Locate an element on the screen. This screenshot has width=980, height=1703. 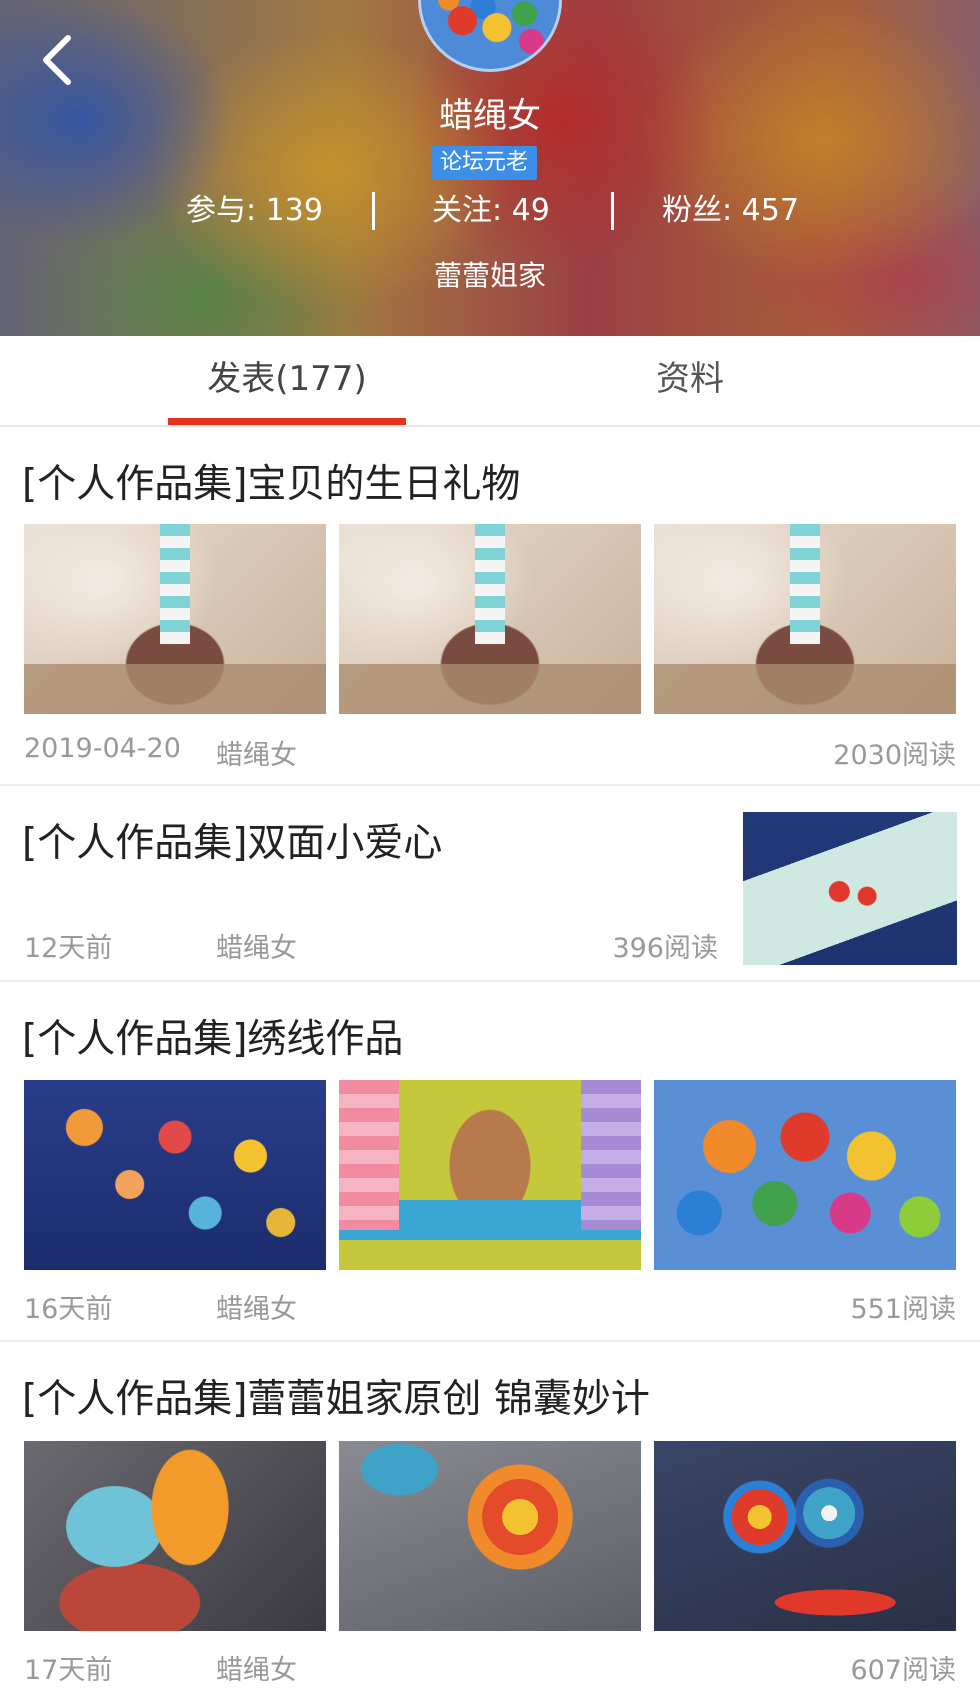
group-name: 蕾蕾姐家 is located at coordinates (489, 275).